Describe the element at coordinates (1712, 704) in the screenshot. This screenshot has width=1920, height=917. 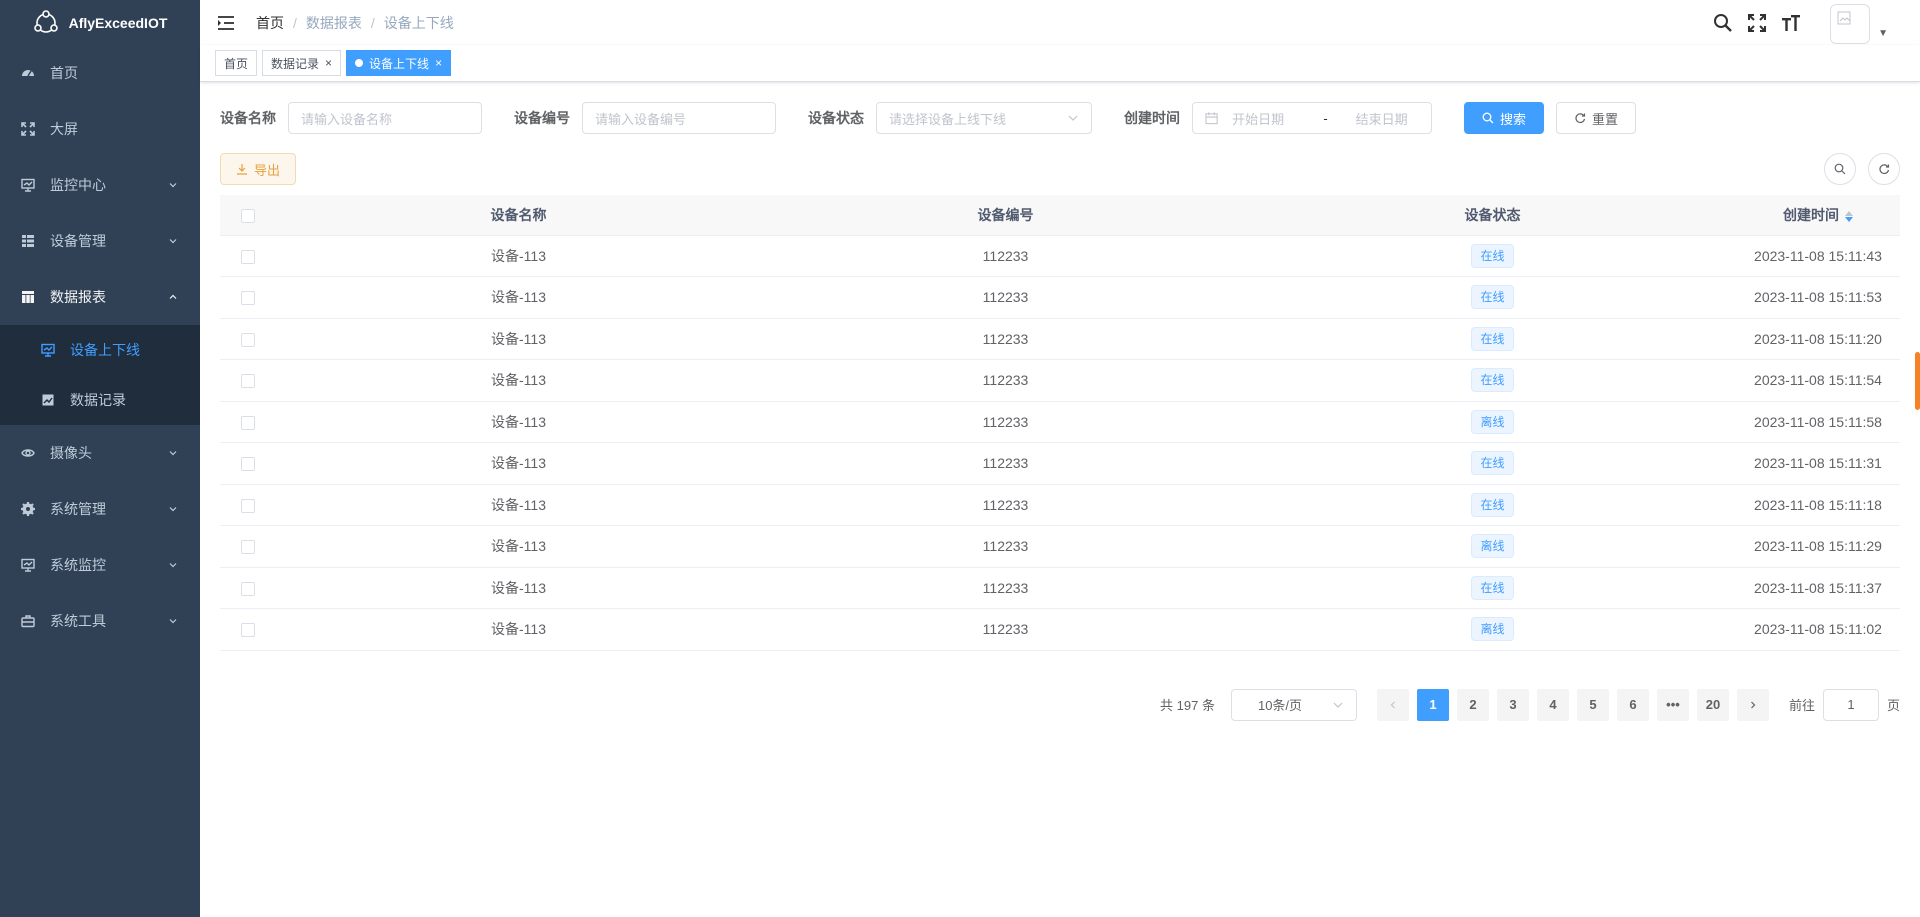
I see `page-number-button: 20` at that location.